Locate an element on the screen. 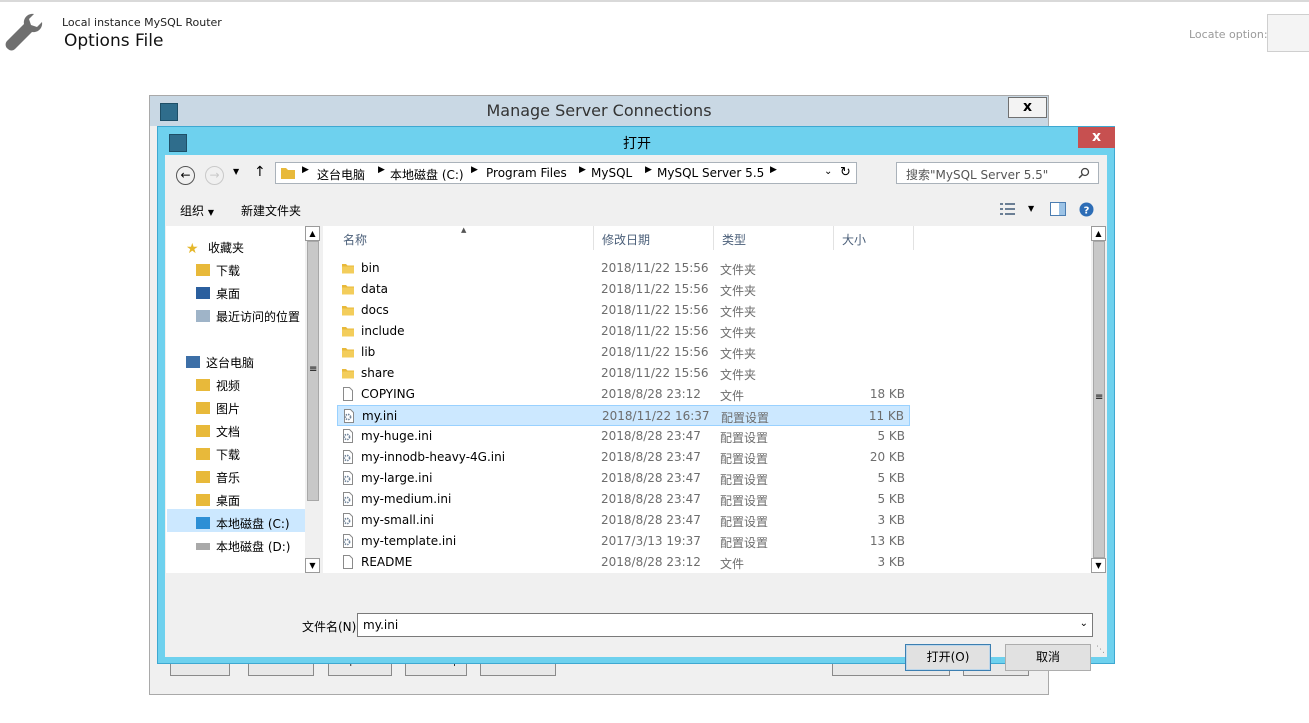  breadcrumb-local-disk-c: 本地磁盘 (C:) is located at coordinates (427, 174).